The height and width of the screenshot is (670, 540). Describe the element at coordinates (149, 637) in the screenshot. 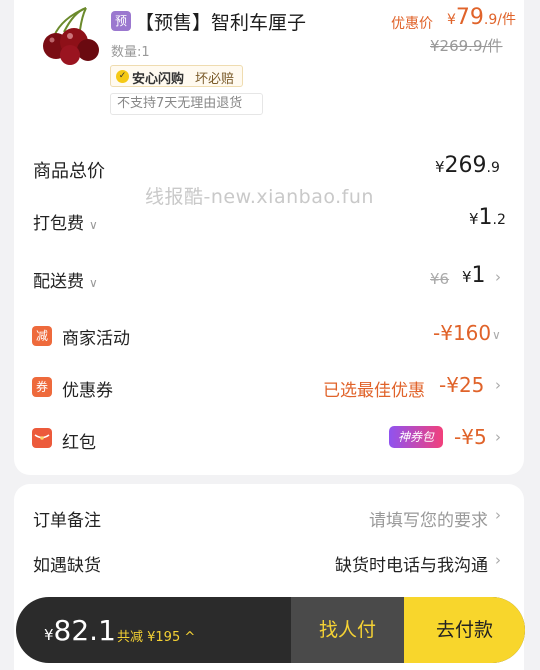

I see `total-reduction-label: 共减 ¥195` at that location.